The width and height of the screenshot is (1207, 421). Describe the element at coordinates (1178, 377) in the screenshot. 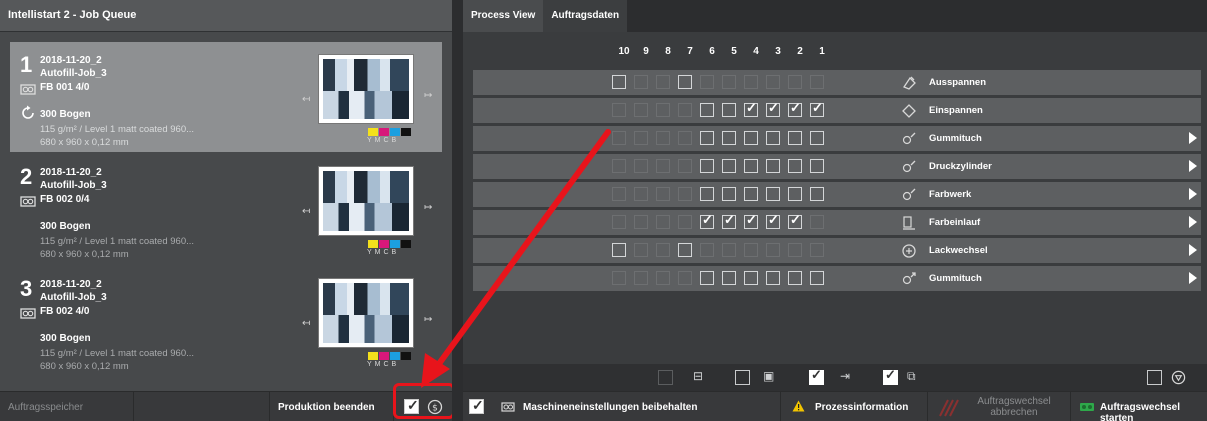

I see `shield-icon` at that location.